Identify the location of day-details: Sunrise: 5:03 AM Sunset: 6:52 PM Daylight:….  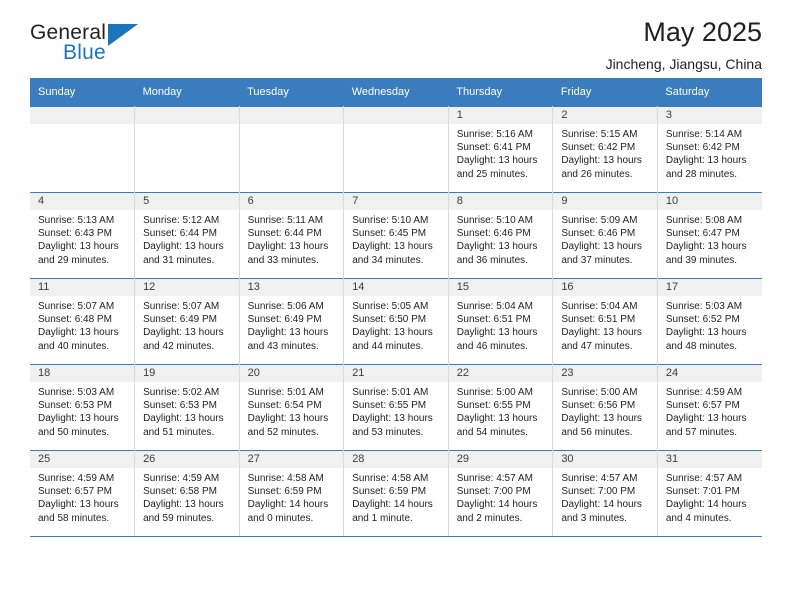
(710, 324).